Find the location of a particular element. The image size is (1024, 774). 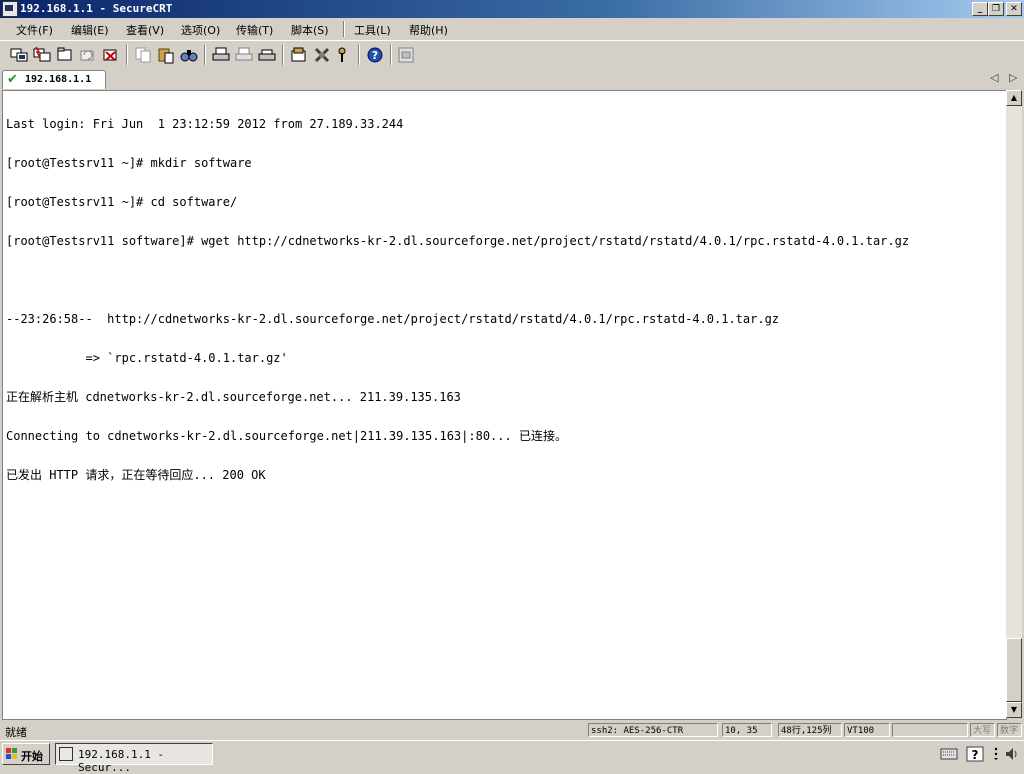

terminal-line: => `rpc.rstatd-4.0.1.tar.gz' is located at coordinates (147, 358).